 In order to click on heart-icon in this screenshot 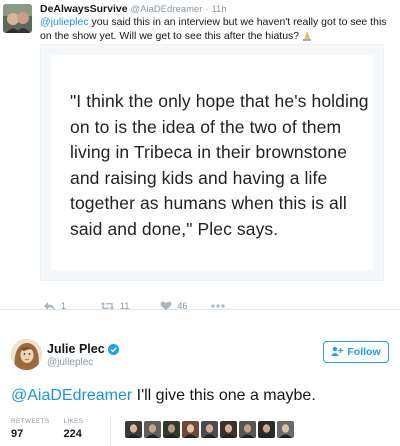, I will do `click(166, 306)`.